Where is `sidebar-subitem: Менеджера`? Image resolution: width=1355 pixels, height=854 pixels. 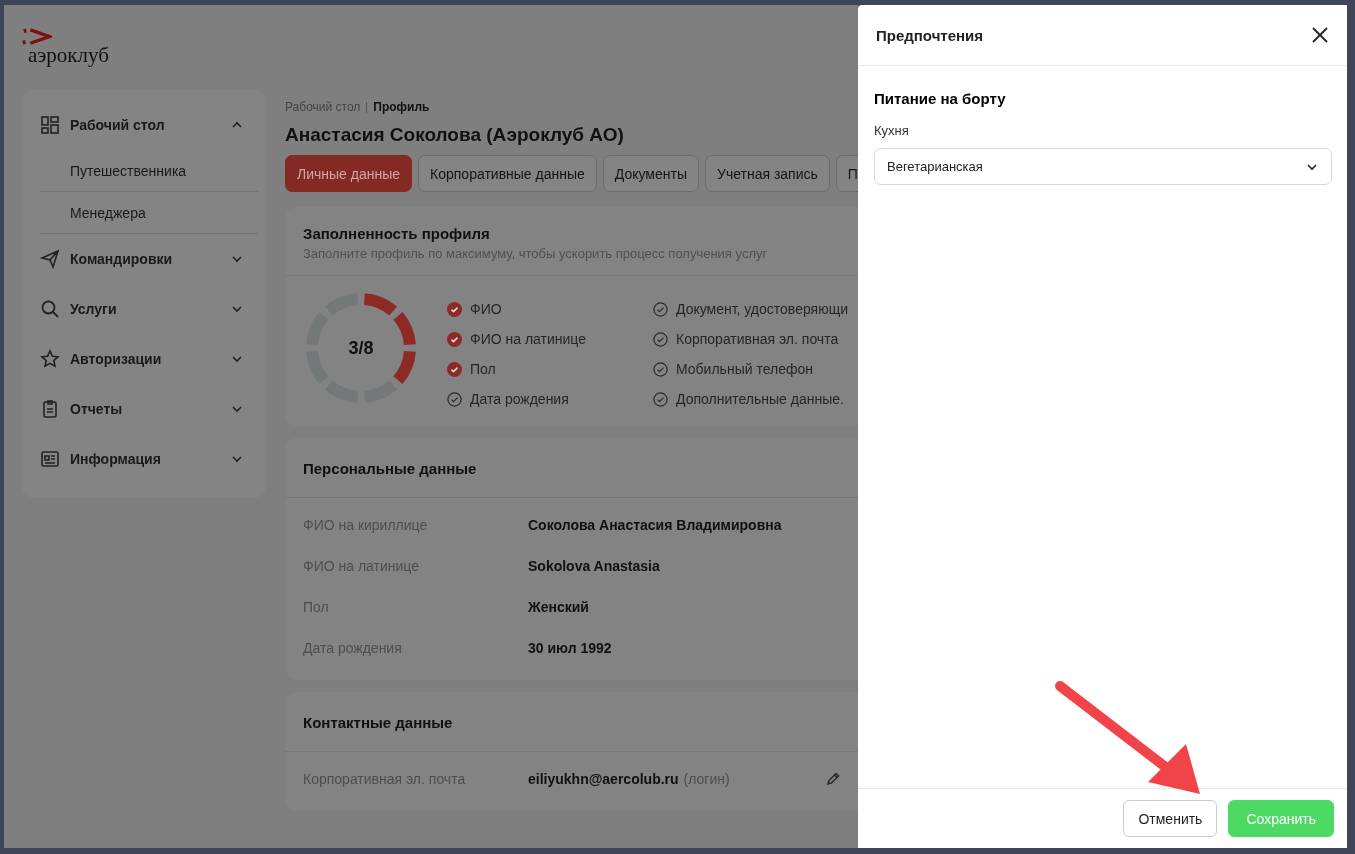
sidebar-subitem: Менеджера is located at coordinates (149, 213).